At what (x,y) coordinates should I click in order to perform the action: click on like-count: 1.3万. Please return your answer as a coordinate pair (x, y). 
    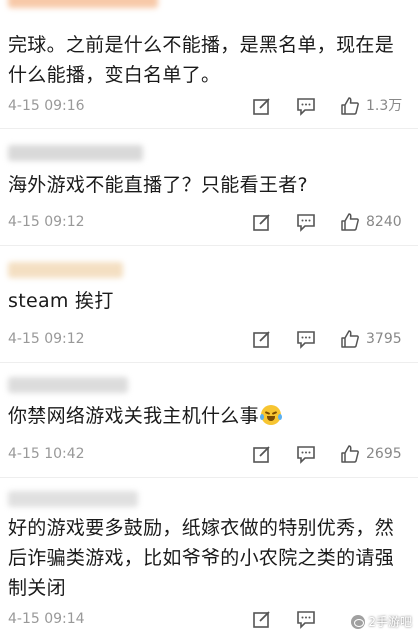
    Looking at the image, I should click on (384, 106).